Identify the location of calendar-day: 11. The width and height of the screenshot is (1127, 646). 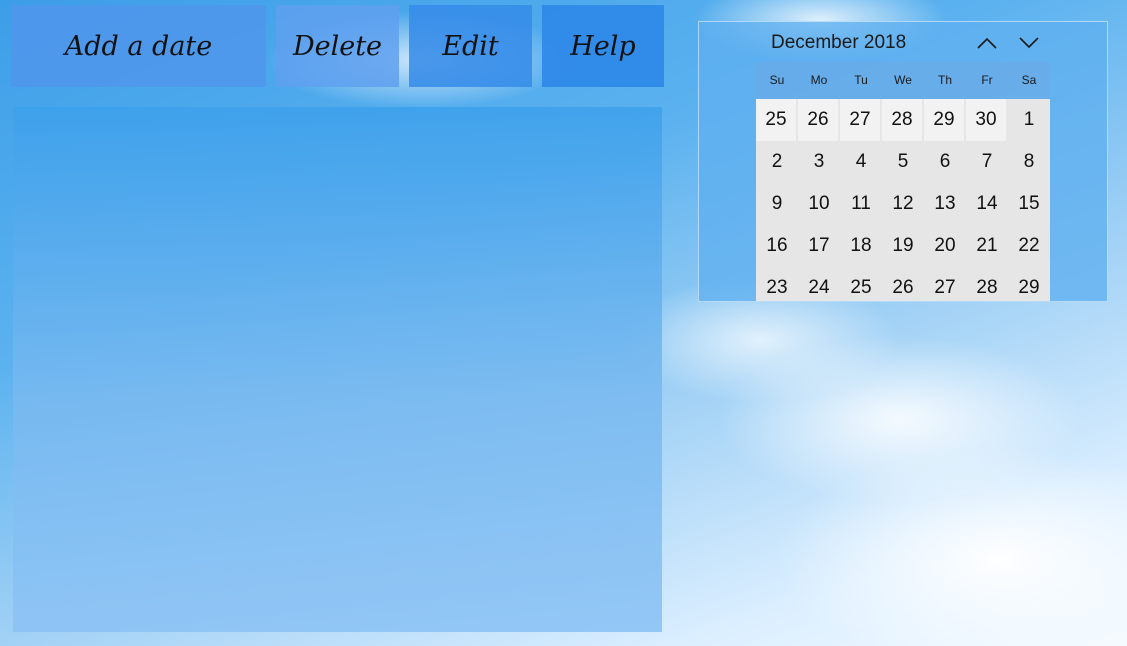
(861, 204).